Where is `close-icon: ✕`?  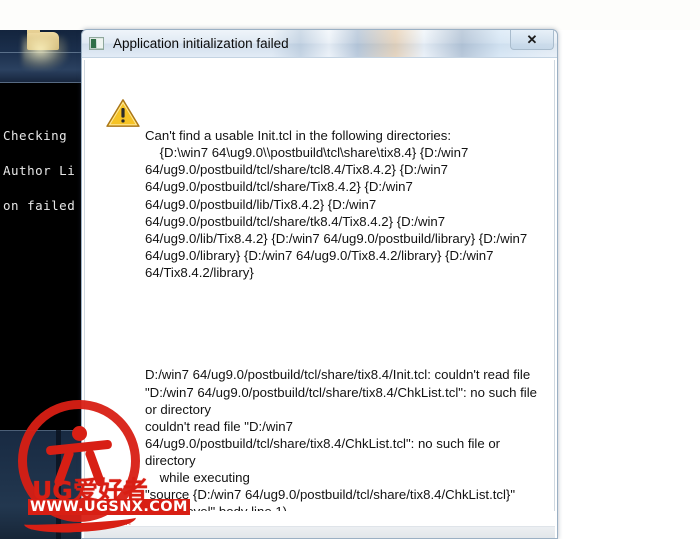 close-icon: ✕ is located at coordinates (532, 39).